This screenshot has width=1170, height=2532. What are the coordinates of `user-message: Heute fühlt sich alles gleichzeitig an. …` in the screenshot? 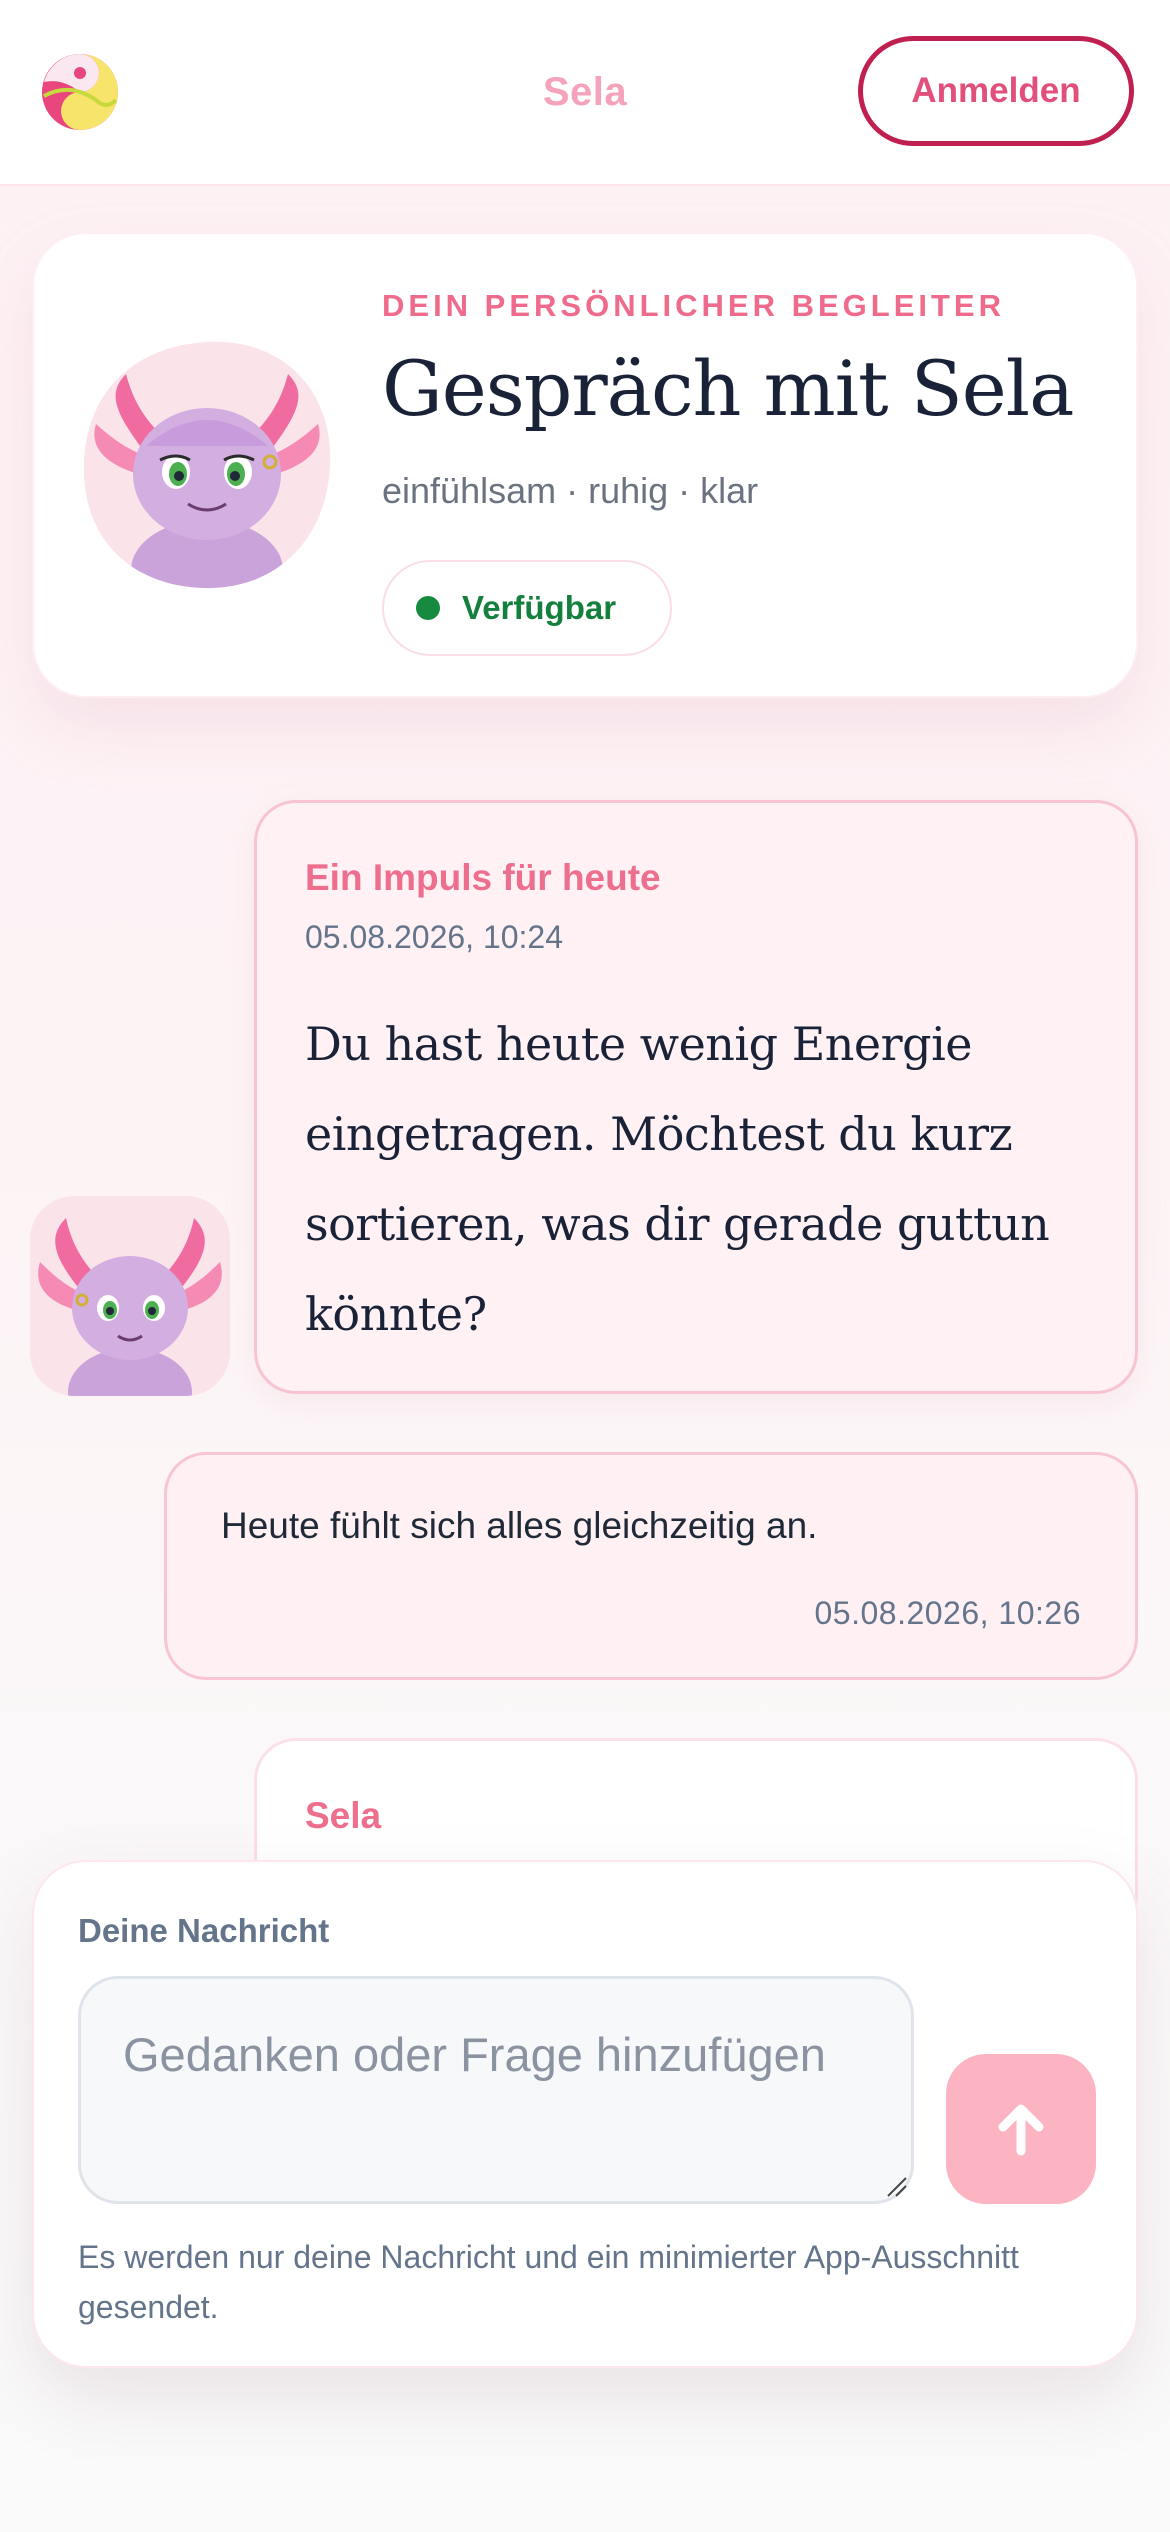 It's located at (651, 1566).